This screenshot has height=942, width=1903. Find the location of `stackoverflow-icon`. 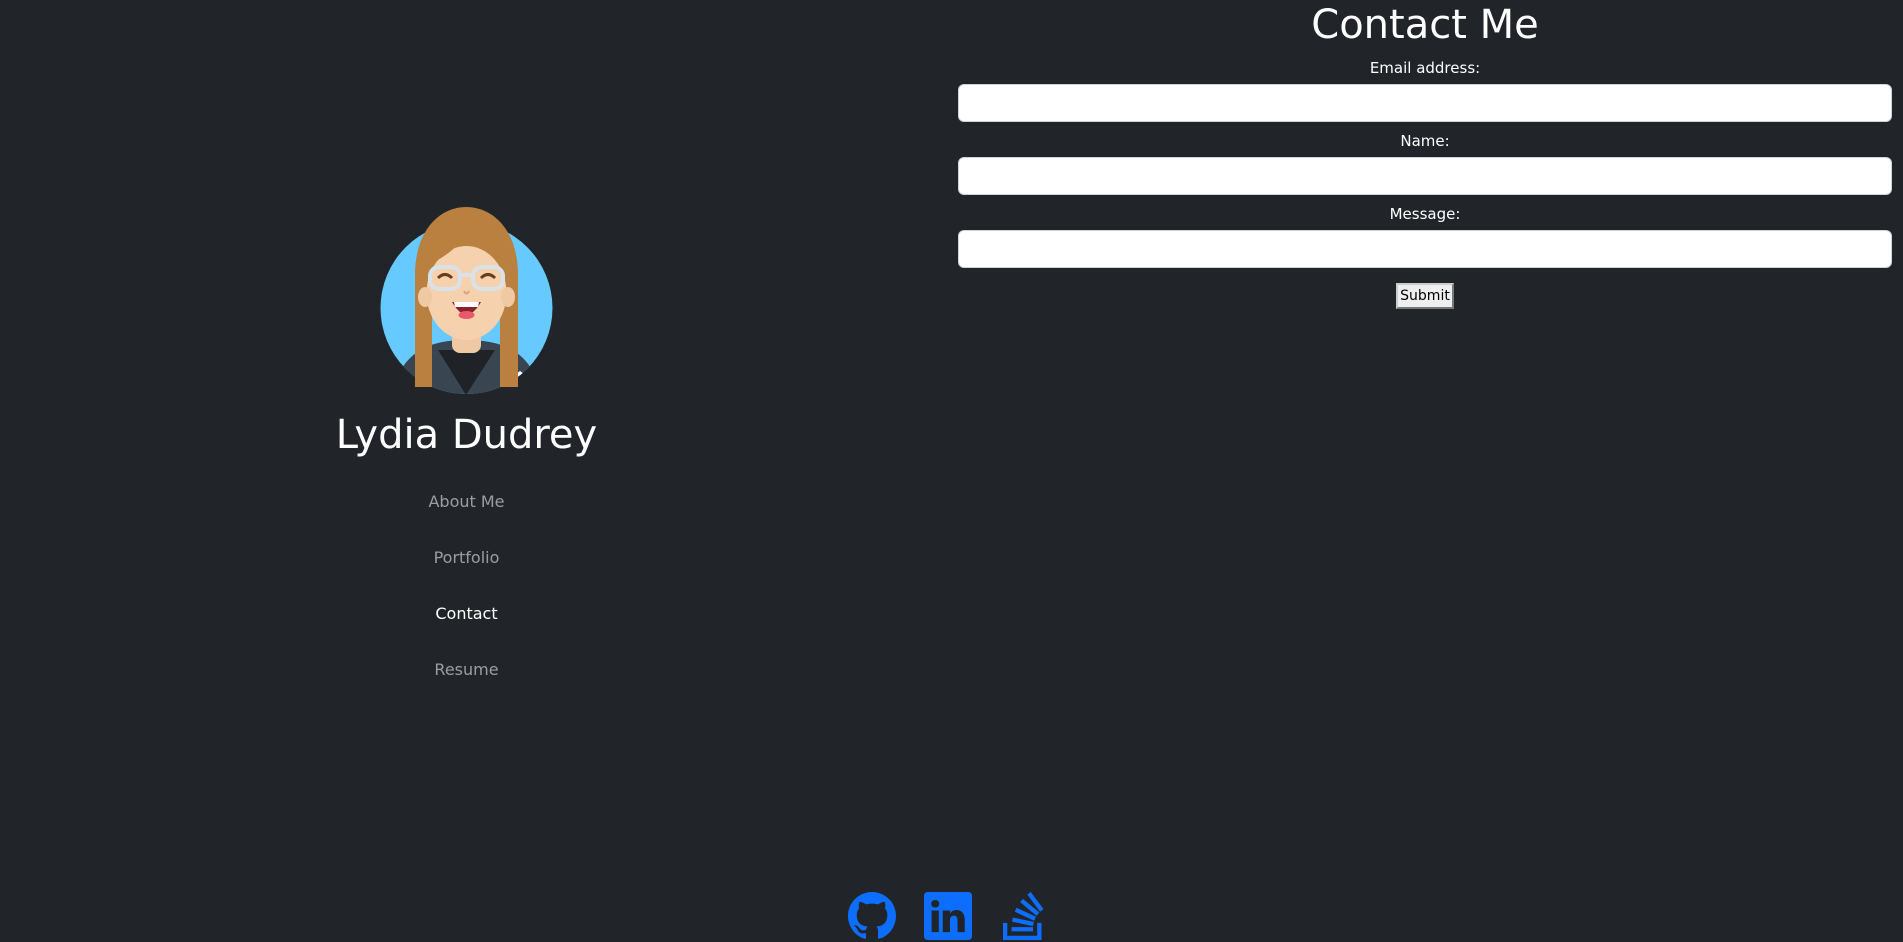

stackoverflow-icon is located at coordinates (1023, 916).